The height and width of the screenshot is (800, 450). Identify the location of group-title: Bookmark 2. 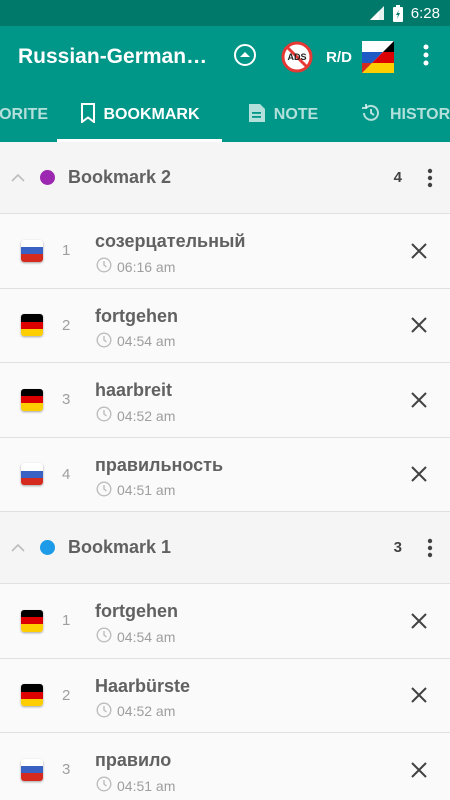
(120, 177).